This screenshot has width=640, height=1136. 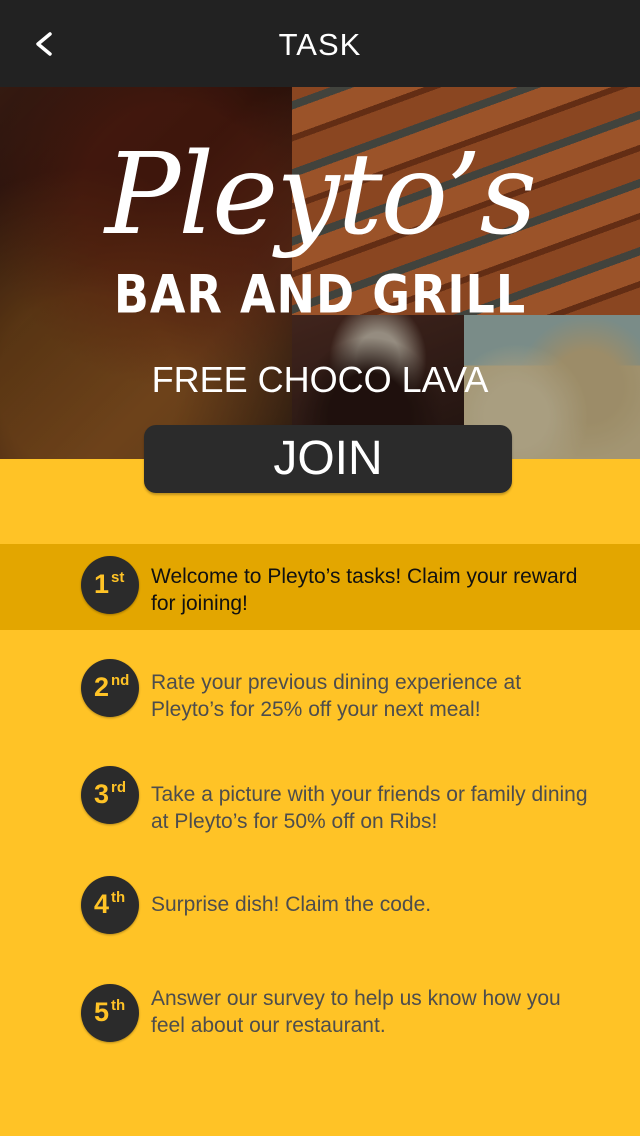 I want to click on task-item-4: 4 th Surprise dish! Claim the code., so click(x=320, y=905).